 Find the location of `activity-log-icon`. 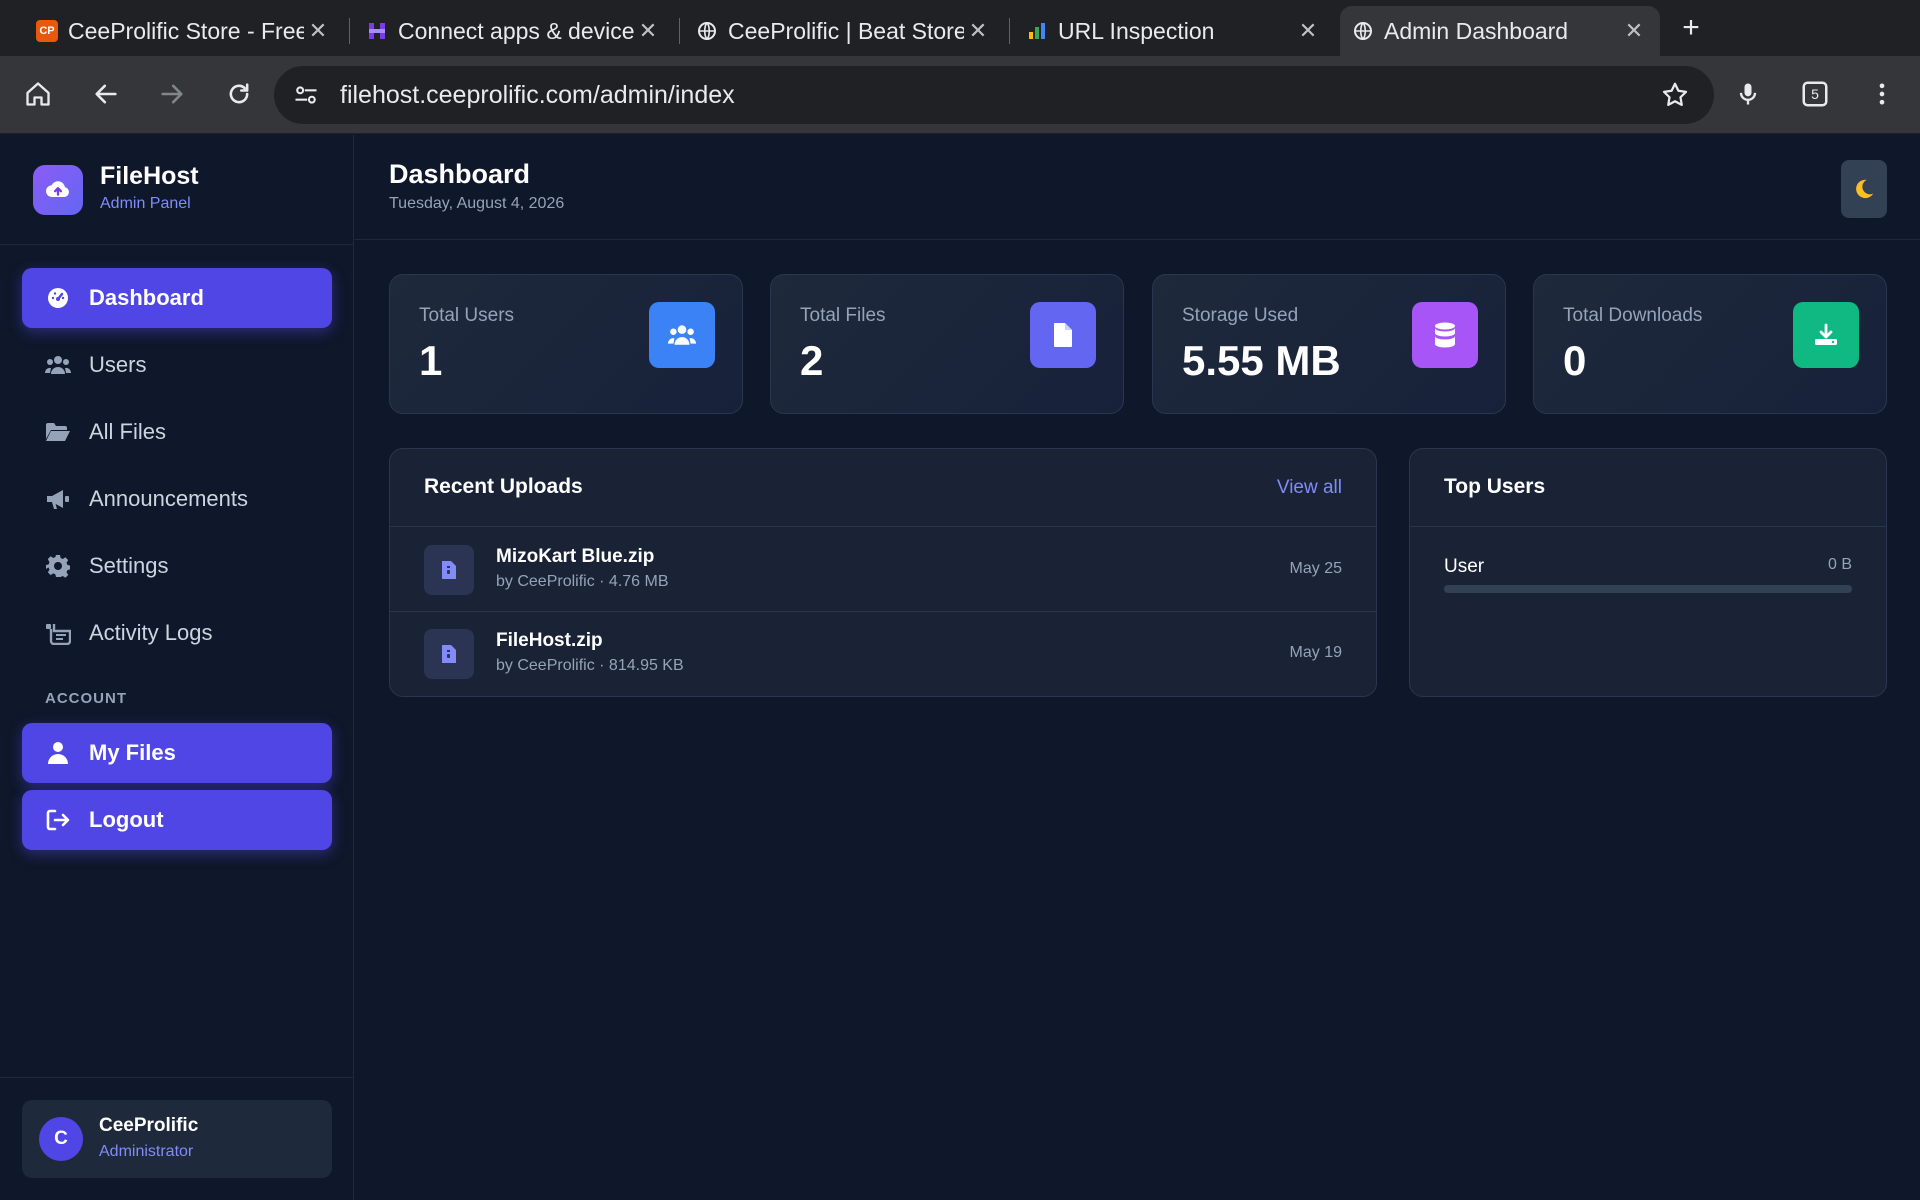

activity-log-icon is located at coordinates (58, 633).